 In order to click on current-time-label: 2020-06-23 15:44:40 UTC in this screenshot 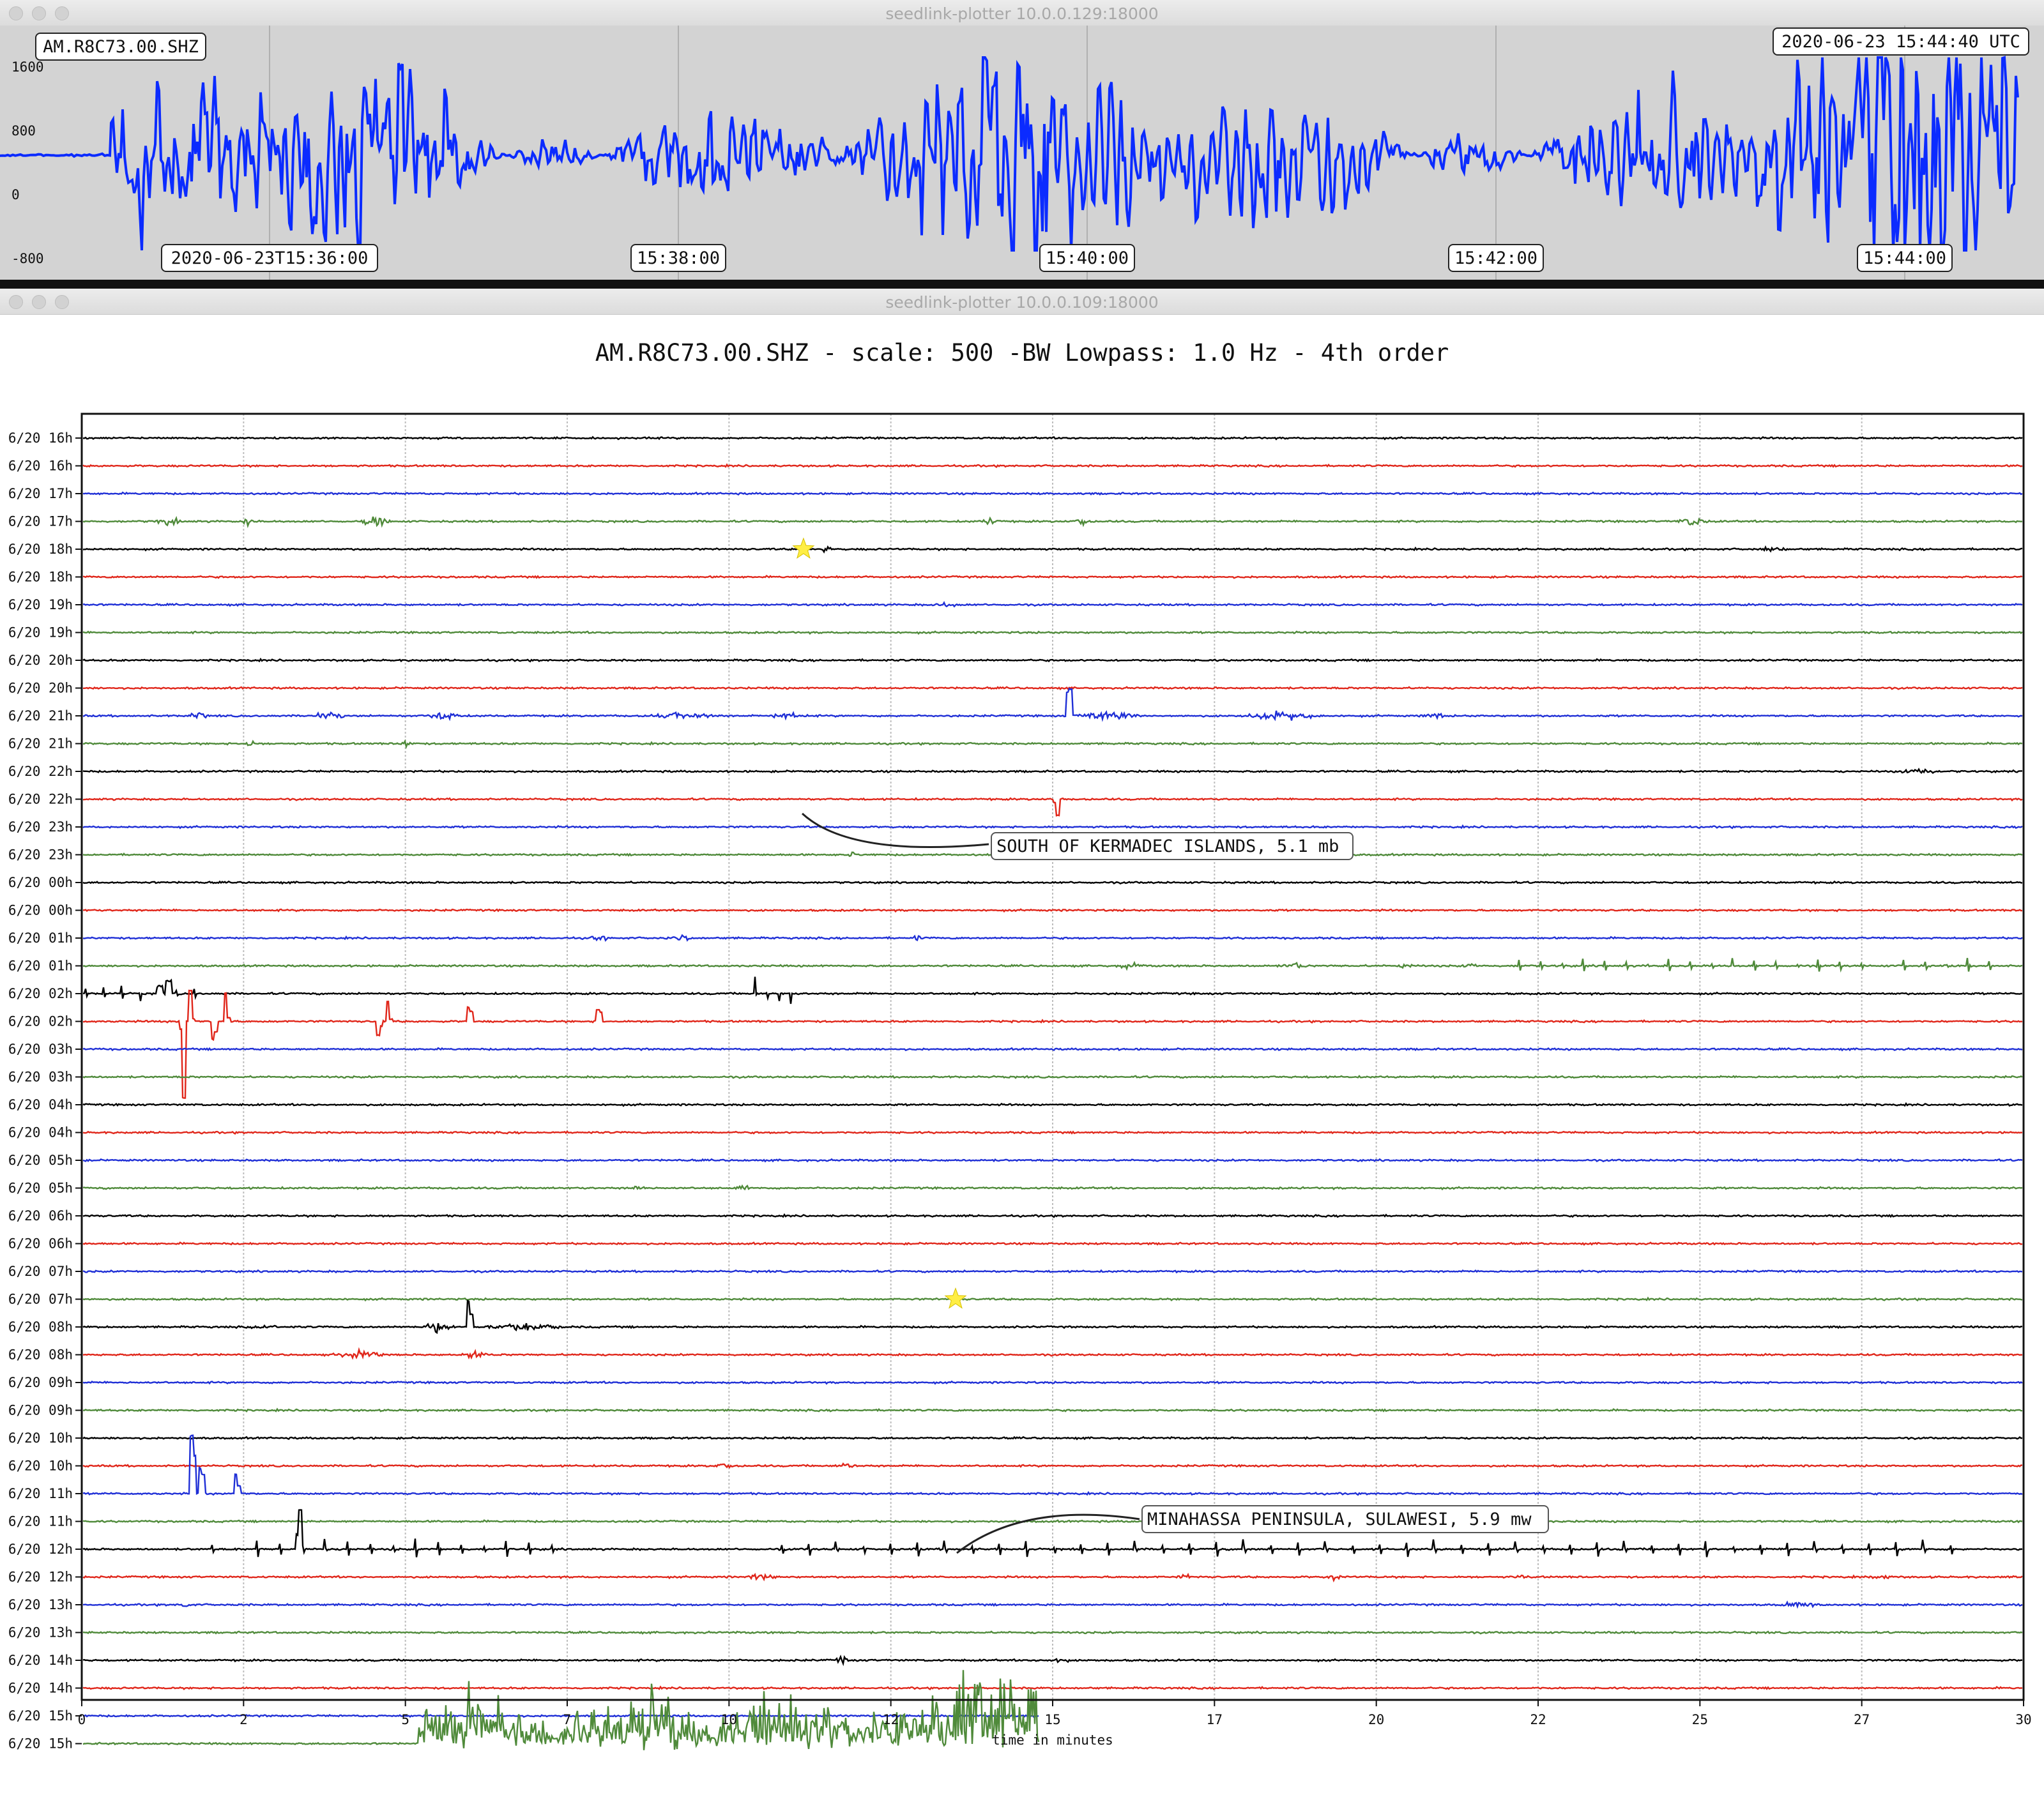, I will do `click(1901, 42)`.